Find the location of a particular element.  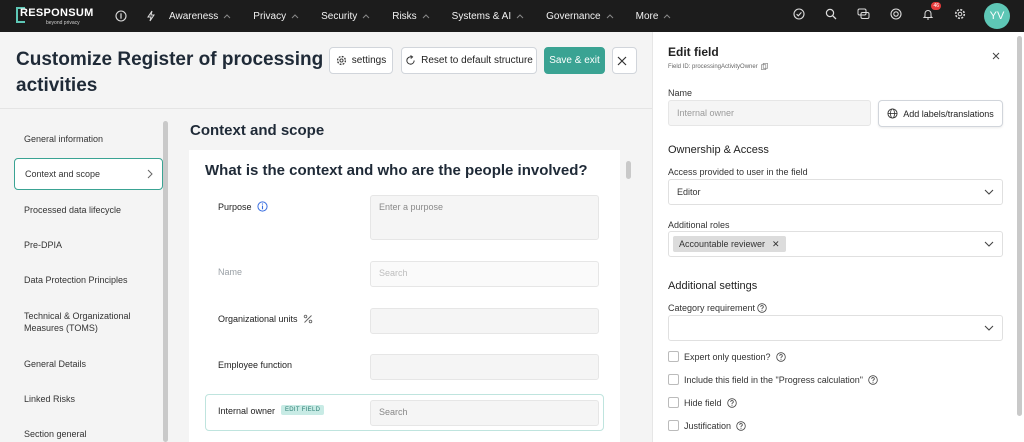

justification-checkbox is located at coordinates (673, 425).